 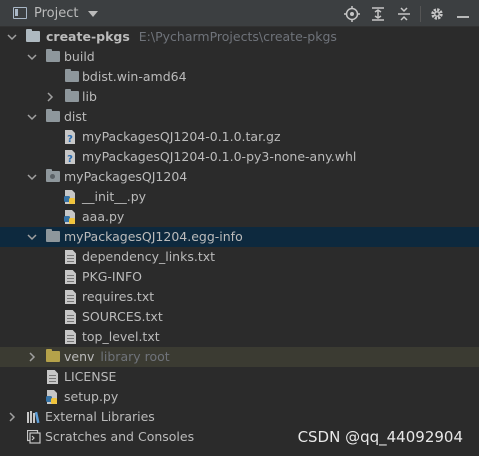 I want to click on tree-item-label: __init__.py, so click(x=114, y=196).